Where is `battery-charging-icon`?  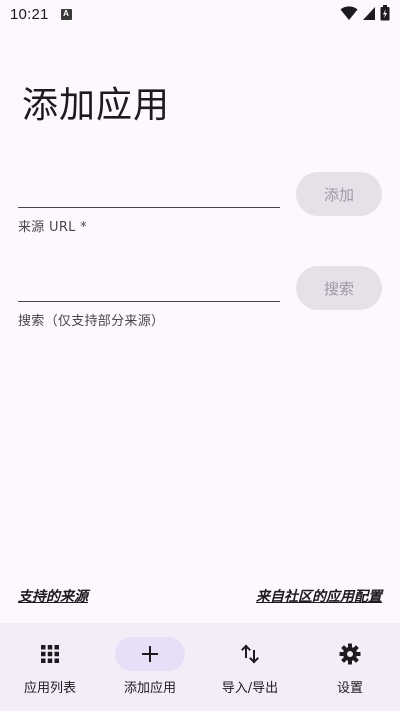
battery-charging-icon is located at coordinates (385, 13).